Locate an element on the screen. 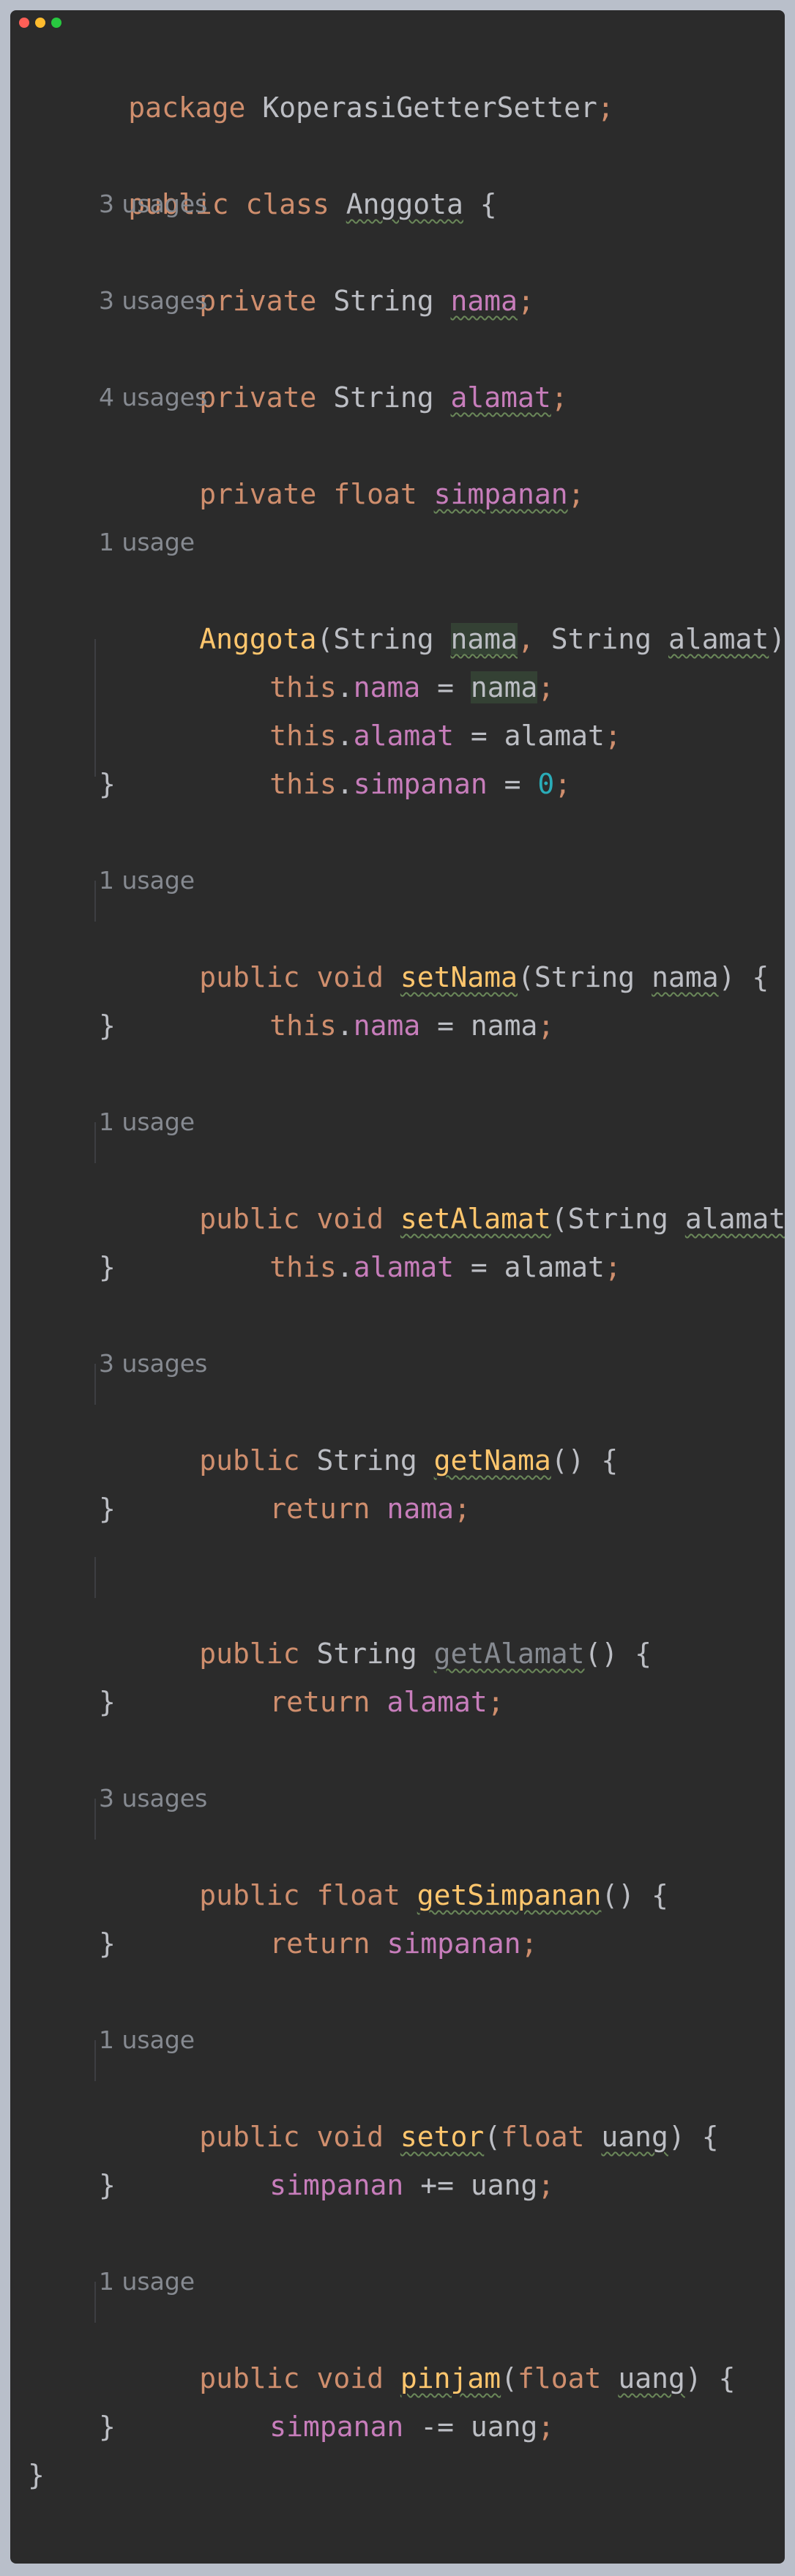  code-line-method-setor: public void setor(float uang) { is located at coordinates (459, 2137).